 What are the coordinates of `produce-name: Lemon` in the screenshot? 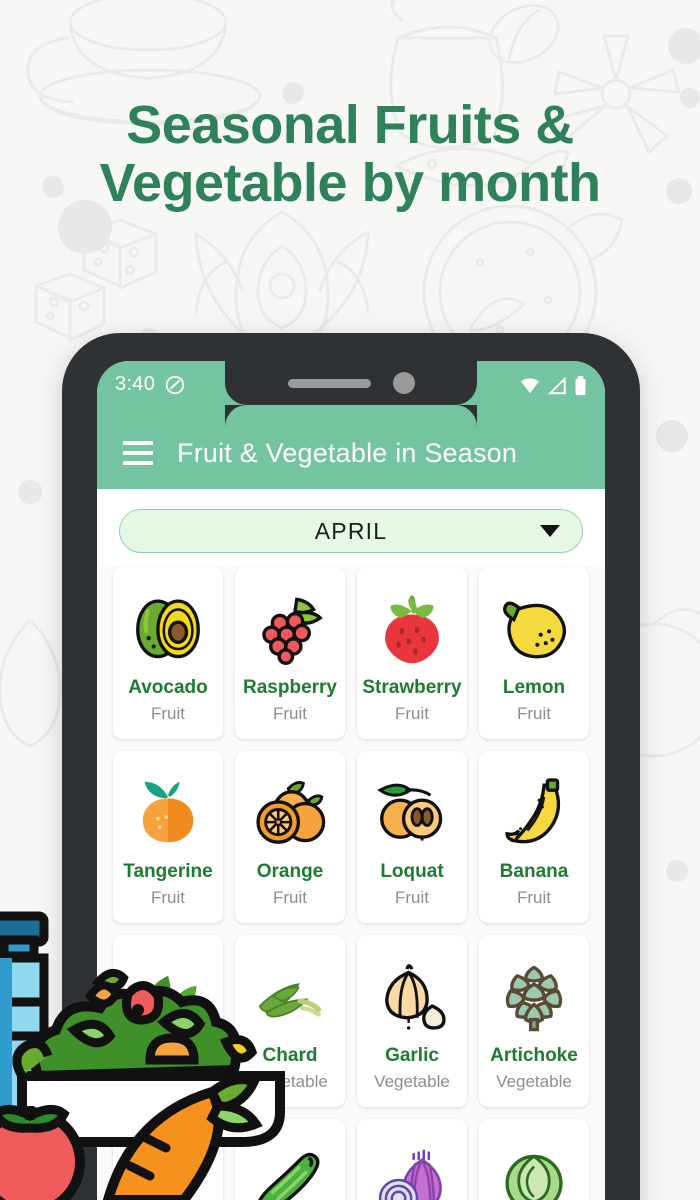 It's located at (534, 687).